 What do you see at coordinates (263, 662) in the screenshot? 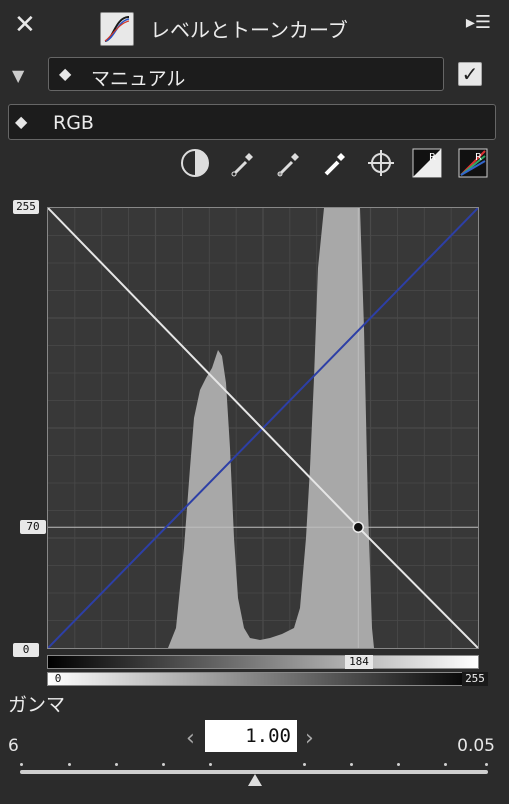
I see `output-gradient-bar` at bounding box center [263, 662].